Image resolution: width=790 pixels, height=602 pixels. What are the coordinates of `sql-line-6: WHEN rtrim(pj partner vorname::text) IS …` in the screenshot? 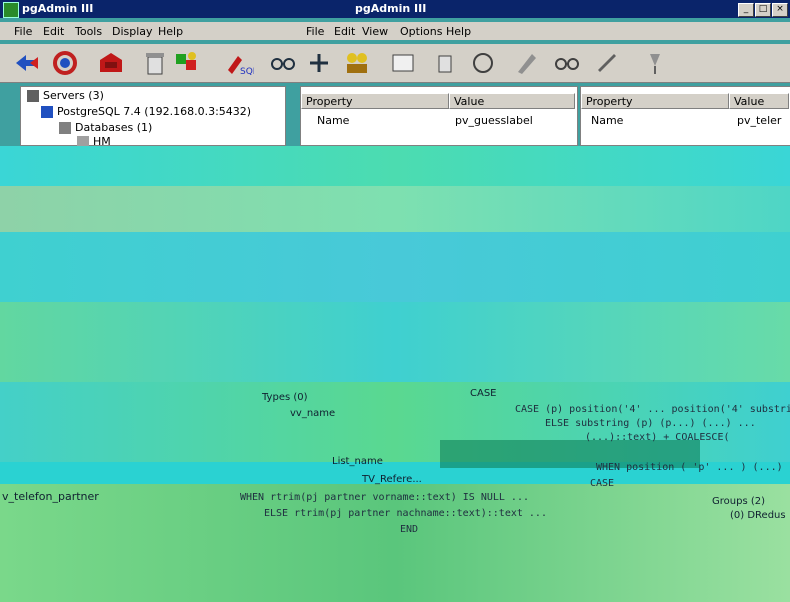 It's located at (384, 497).